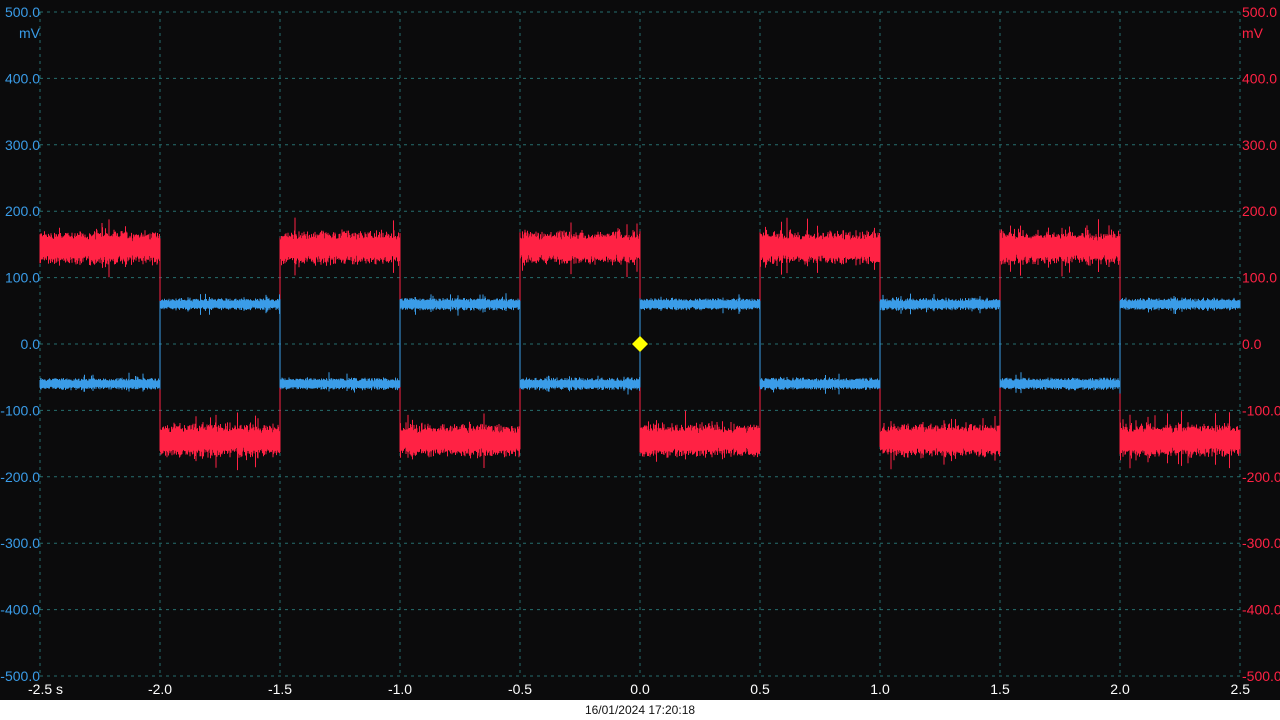 Image resolution: width=1280 pixels, height=720 pixels. What do you see at coordinates (640, 689) in the screenshot?
I see `x-axis-tick-label: 0.0` at bounding box center [640, 689].